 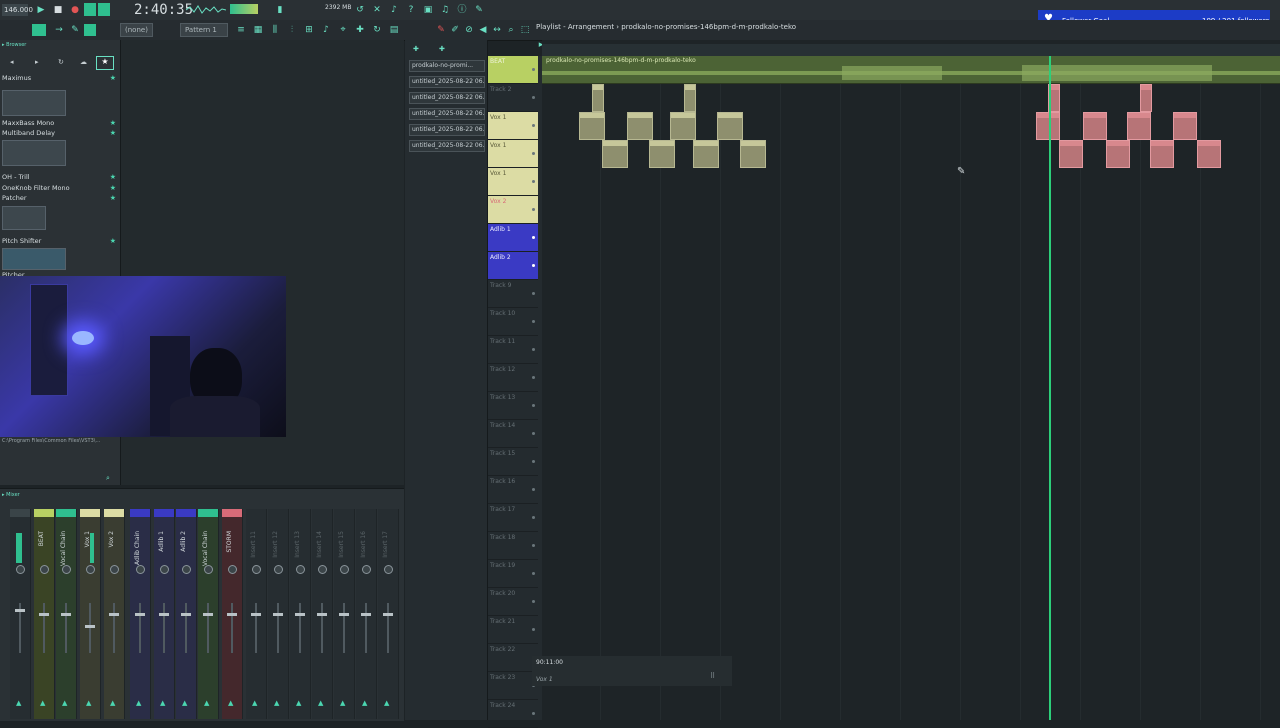 What do you see at coordinates (140, 614) in the screenshot?
I see `mixer-strip: Adlib Chain ▲` at bounding box center [140, 614].